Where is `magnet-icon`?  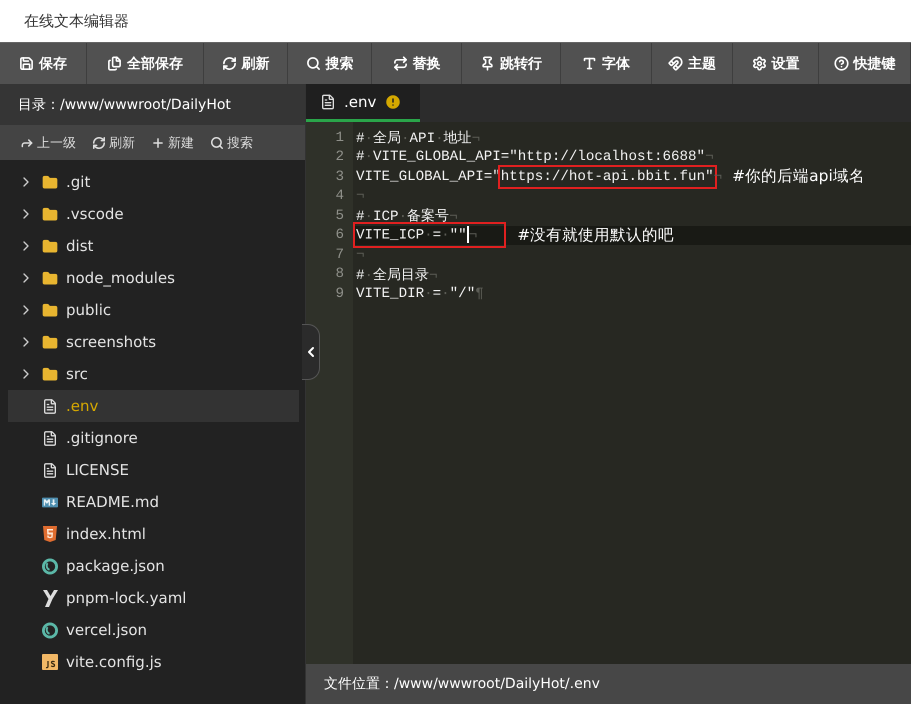 magnet-icon is located at coordinates (675, 63).